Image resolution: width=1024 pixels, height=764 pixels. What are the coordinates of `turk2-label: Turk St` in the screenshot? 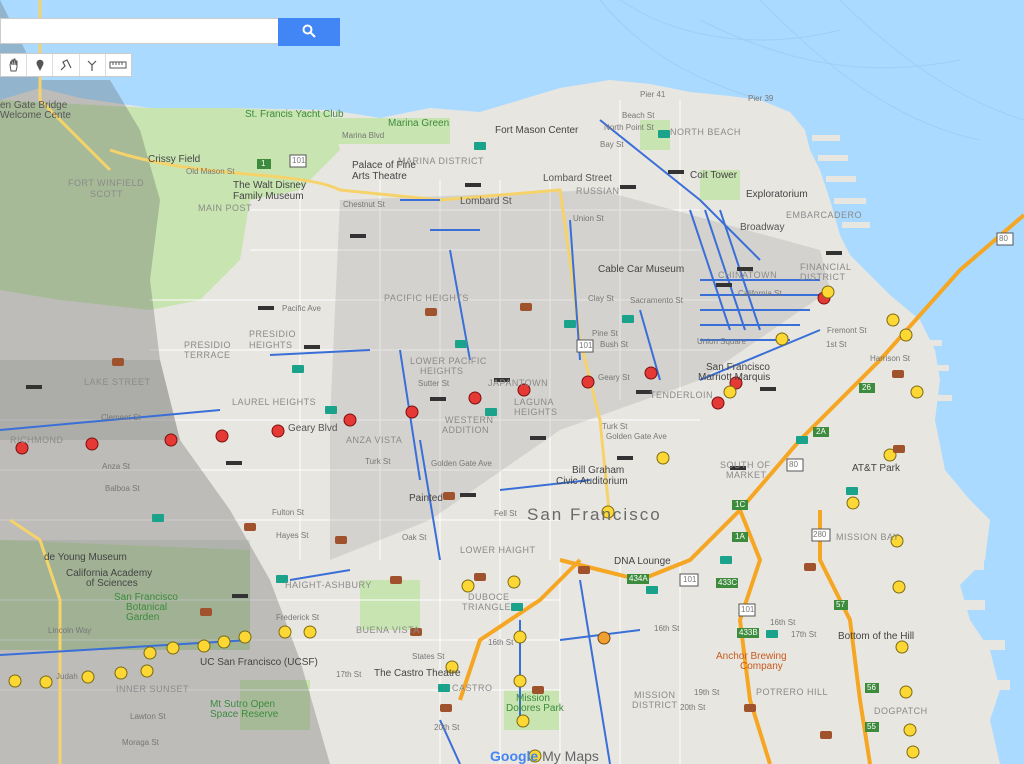 It's located at (615, 426).